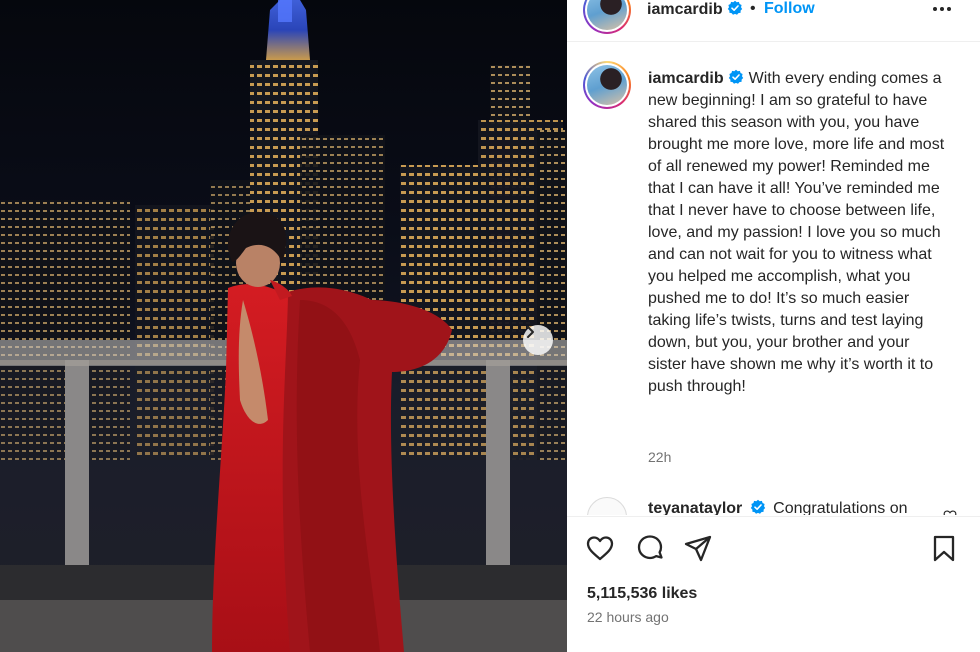 The height and width of the screenshot is (652, 980). Describe the element at coordinates (773, 584) in the screenshot. I see `post-actions: 5,115,536 likes 22 hours ago` at that location.